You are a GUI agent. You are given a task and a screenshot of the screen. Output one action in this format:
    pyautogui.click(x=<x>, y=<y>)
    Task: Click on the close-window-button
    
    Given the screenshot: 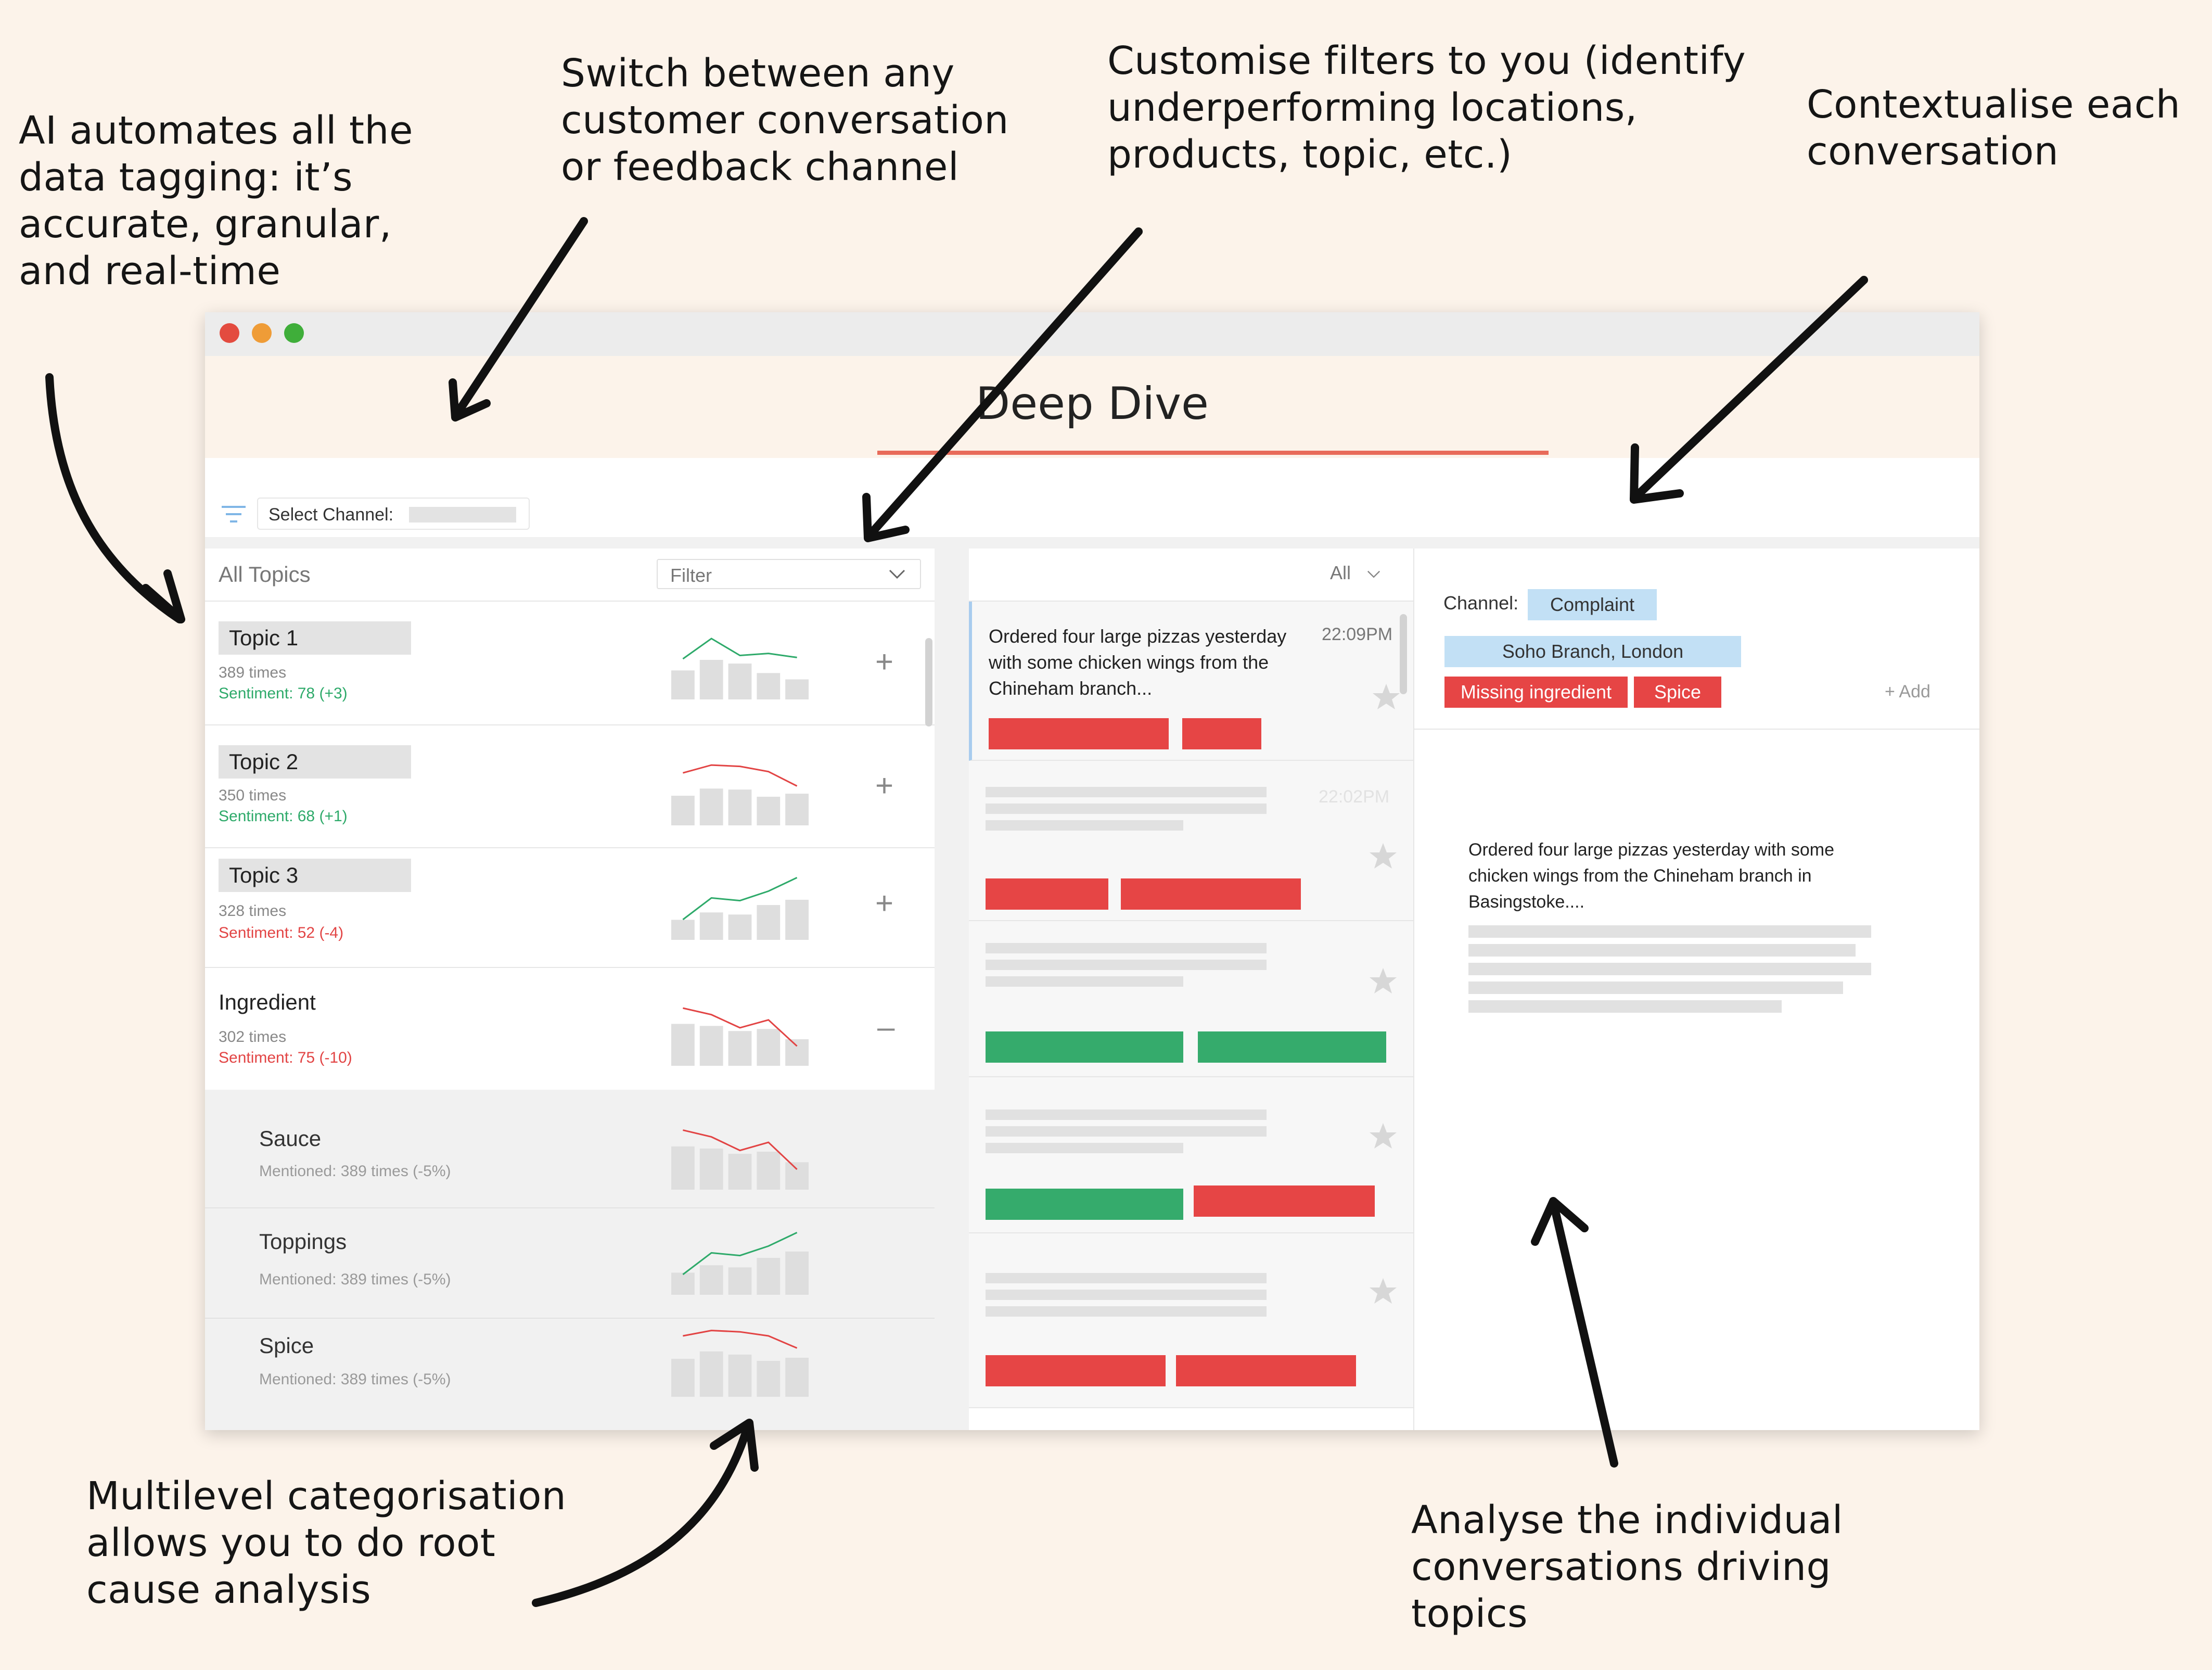 What is the action you would take?
    pyautogui.click(x=229, y=333)
    